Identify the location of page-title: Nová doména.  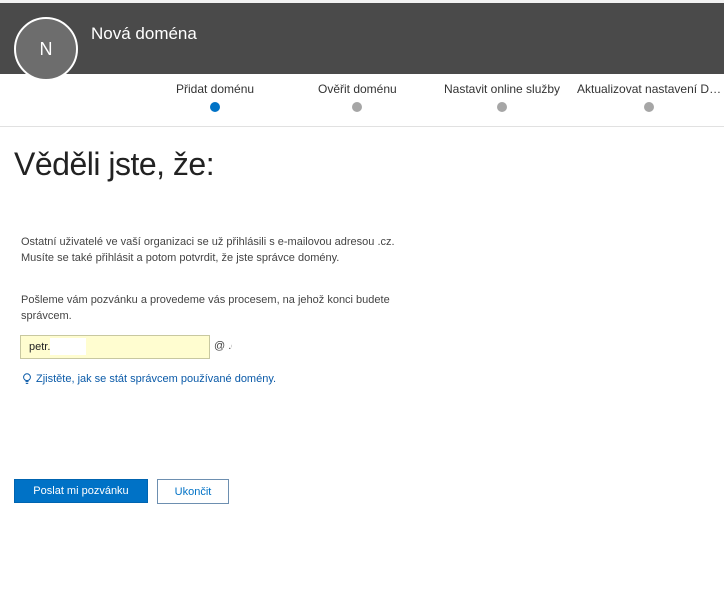
(144, 33).